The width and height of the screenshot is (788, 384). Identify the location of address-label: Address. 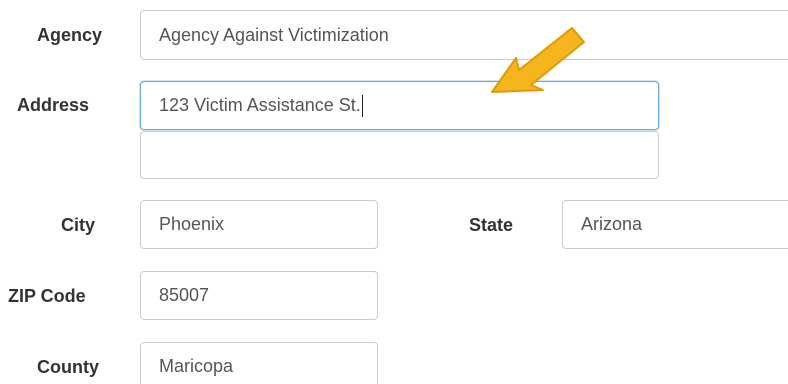
(53, 105).